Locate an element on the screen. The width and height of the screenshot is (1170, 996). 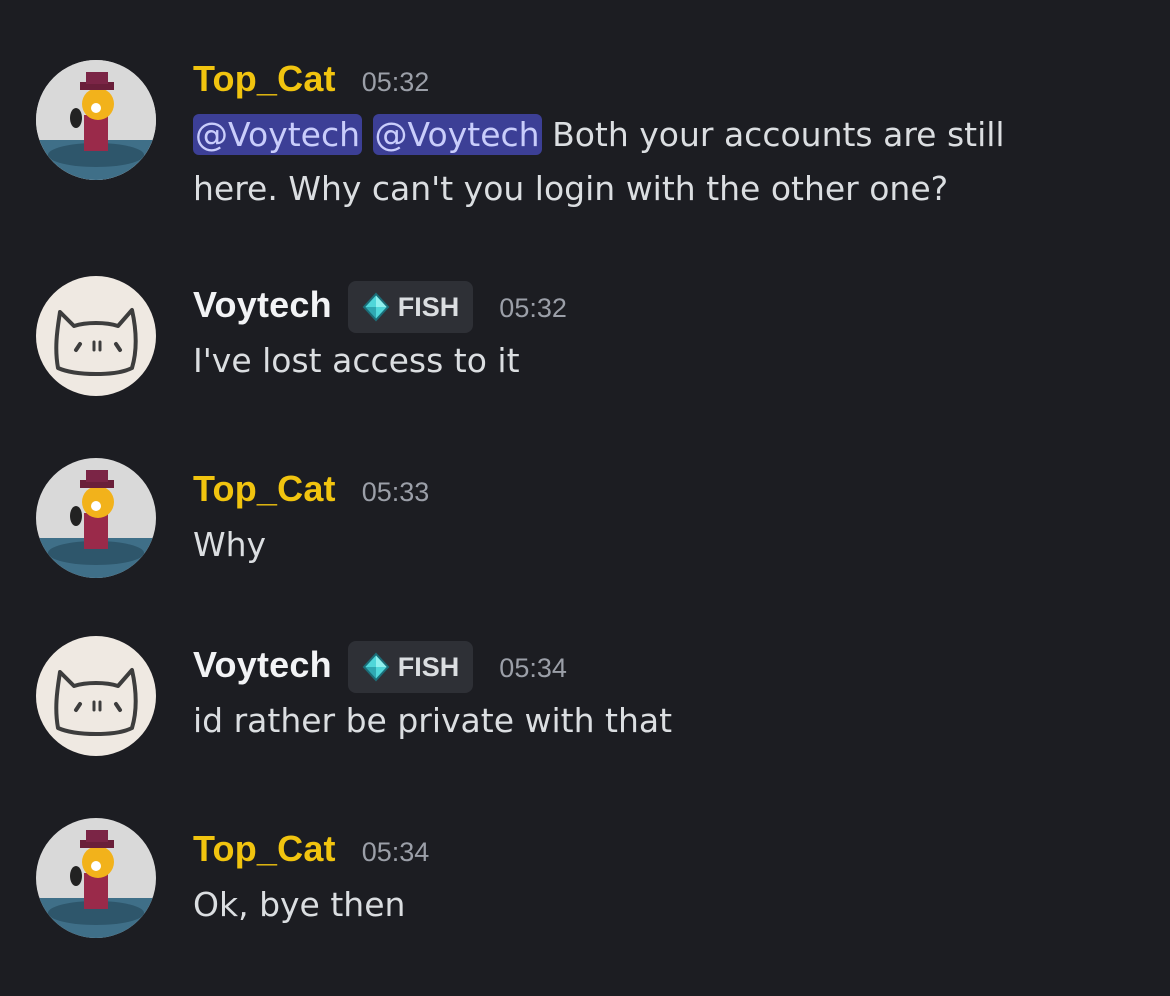
message-text-line: Why is located at coordinates (230, 544).